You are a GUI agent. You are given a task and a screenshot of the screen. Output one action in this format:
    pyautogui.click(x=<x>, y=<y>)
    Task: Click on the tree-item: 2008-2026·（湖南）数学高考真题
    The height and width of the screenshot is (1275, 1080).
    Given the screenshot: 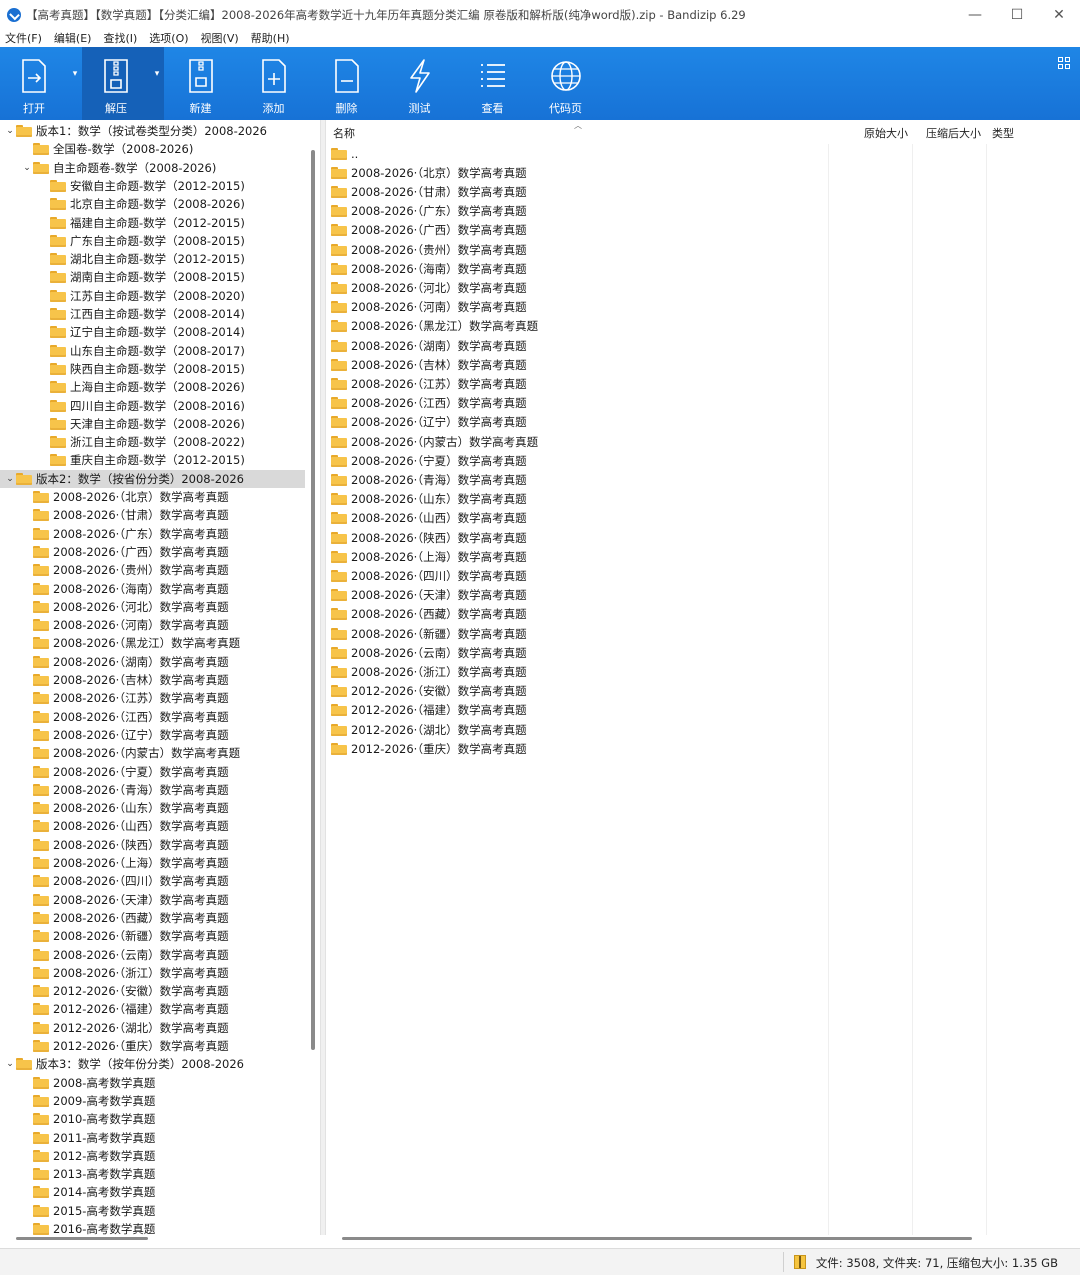 What is the action you would take?
    pyautogui.click(x=114, y=662)
    